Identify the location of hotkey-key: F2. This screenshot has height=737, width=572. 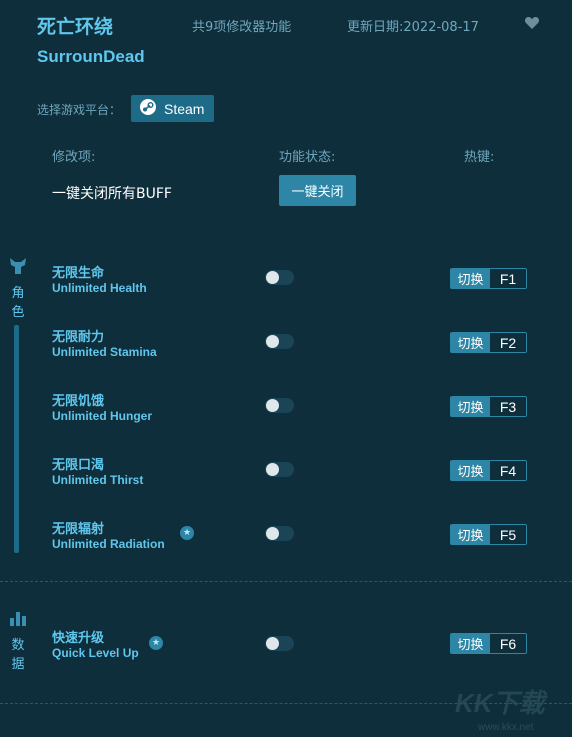
(508, 342).